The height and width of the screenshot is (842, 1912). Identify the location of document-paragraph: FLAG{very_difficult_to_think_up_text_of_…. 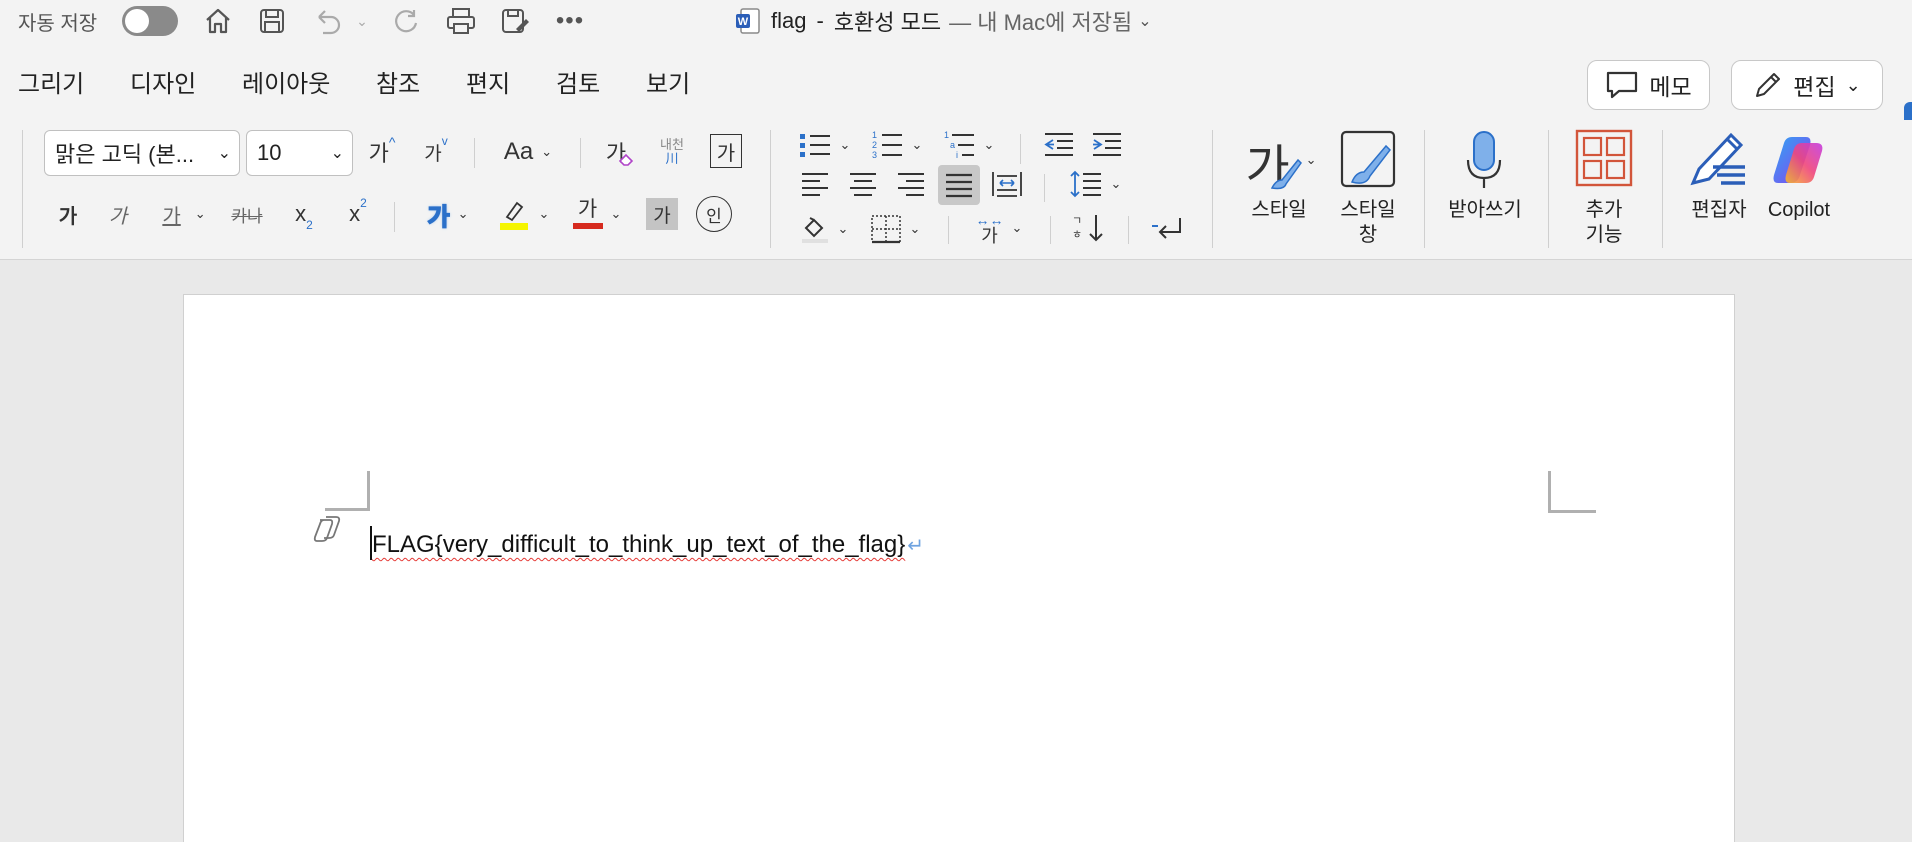
(647, 543).